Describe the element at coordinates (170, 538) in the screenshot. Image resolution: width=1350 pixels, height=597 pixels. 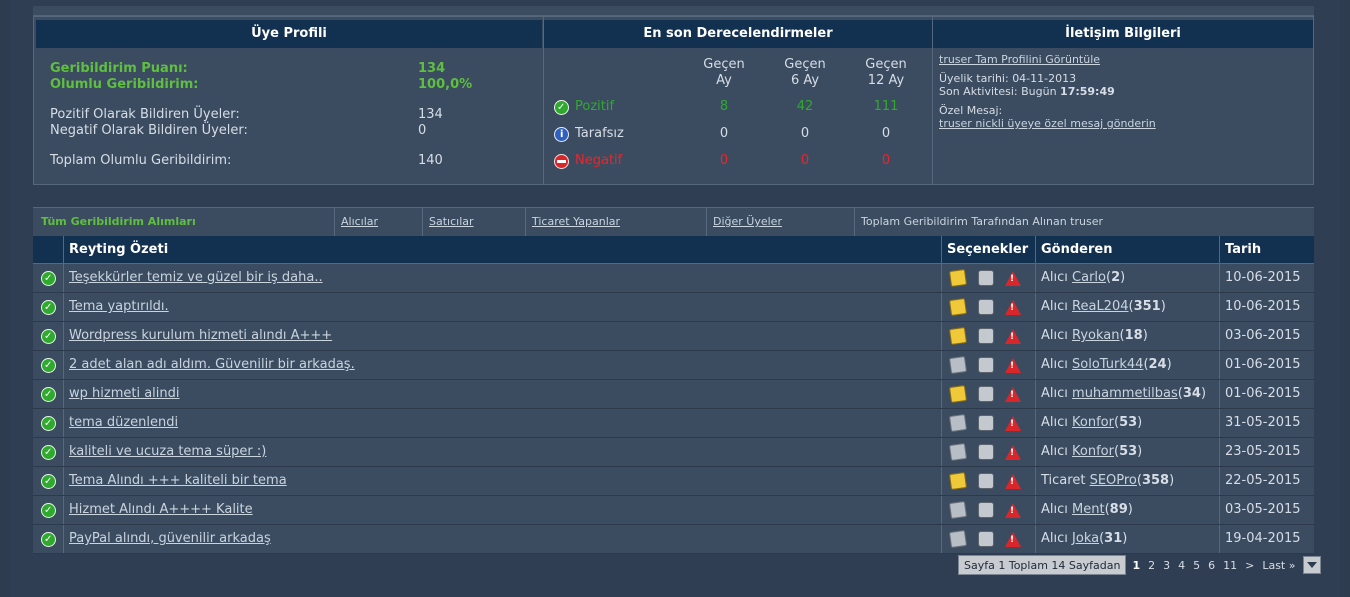
I see `rating-summary-link: PayPal alındı, güvenilir arkadaş` at that location.